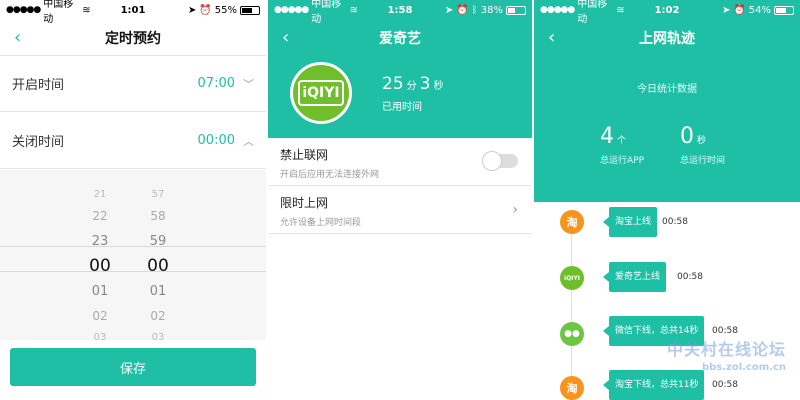 The width and height of the screenshot is (800, 400). Describe the element at coordinates (248, 84) in the screenshot. I see `chevron-down-icon: ﹀` at that location.